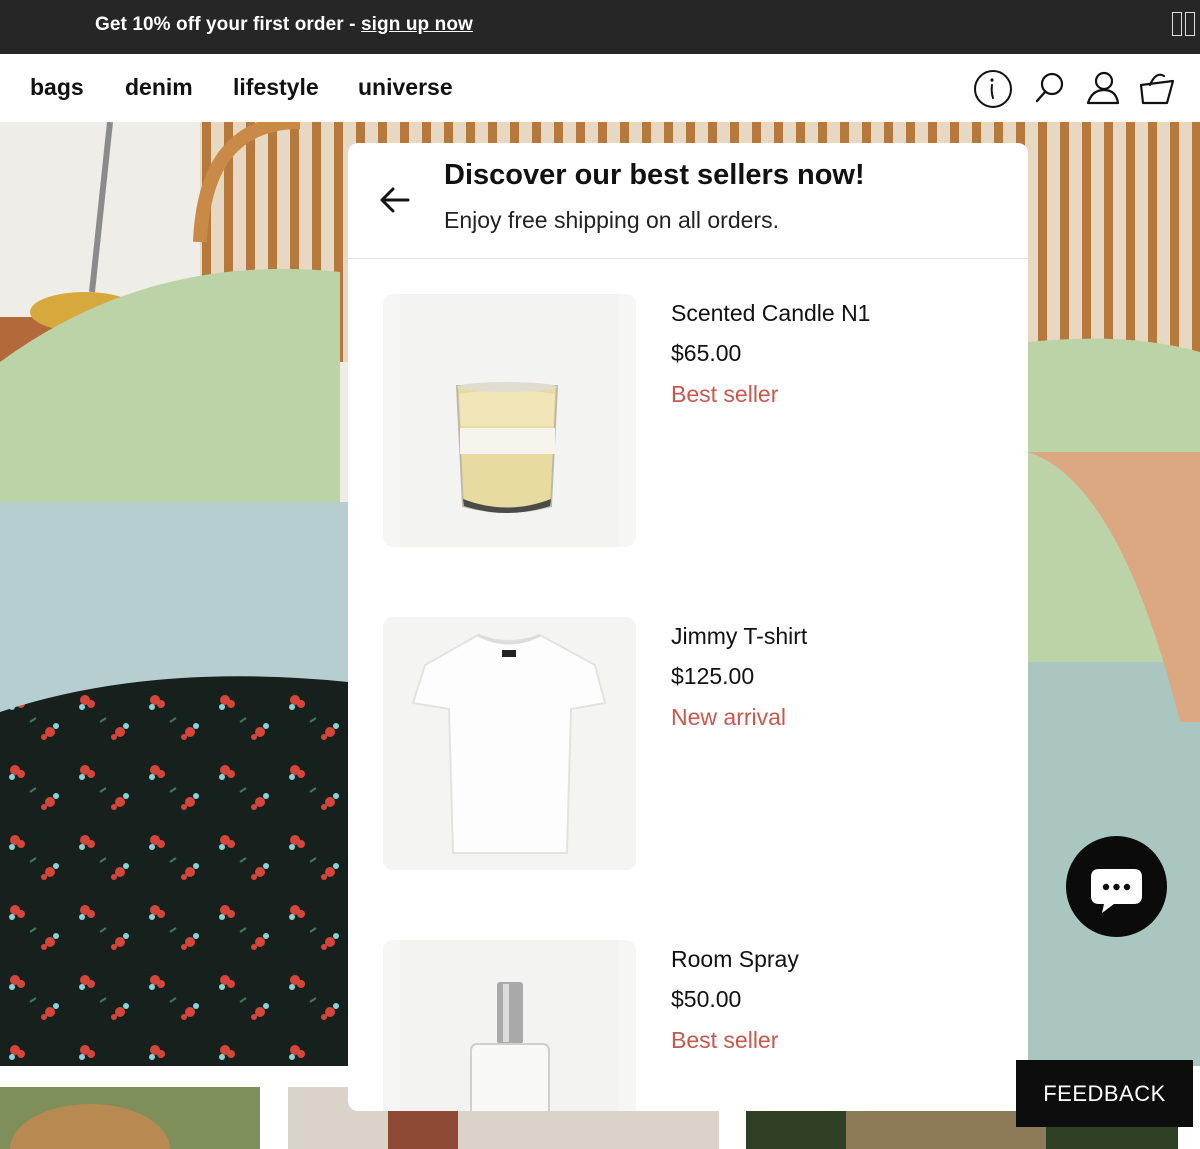  Describe the element at coordinates (1116, 891) in the screenshot. I see `chat-bubble-icon` at that location.